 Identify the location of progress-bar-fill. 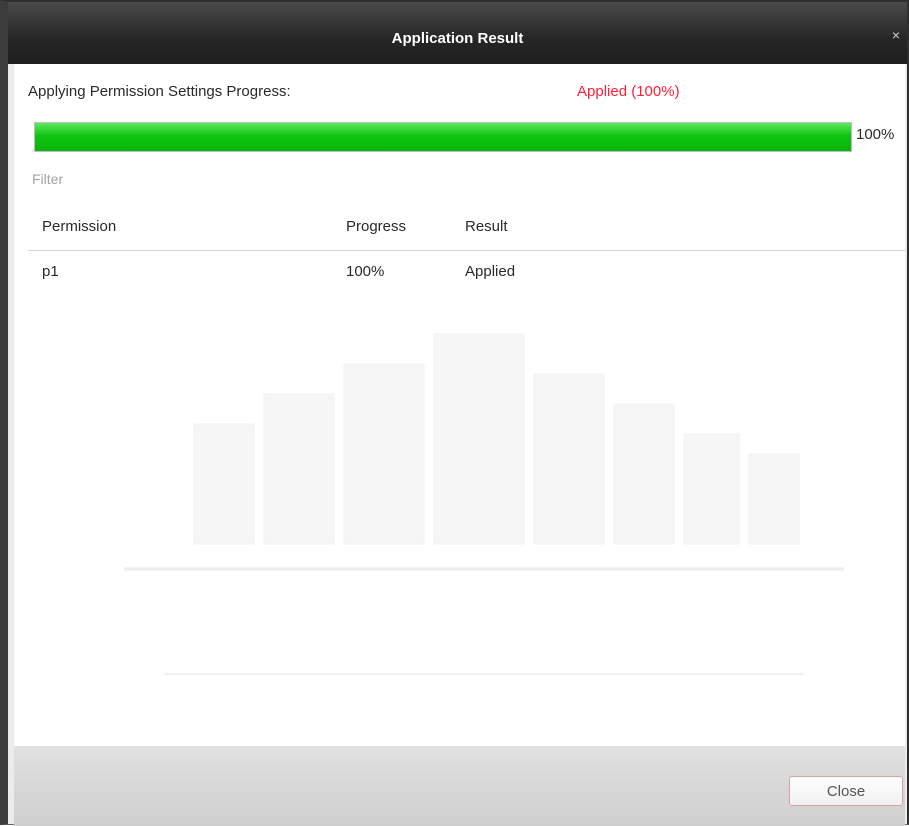
(443, 137).